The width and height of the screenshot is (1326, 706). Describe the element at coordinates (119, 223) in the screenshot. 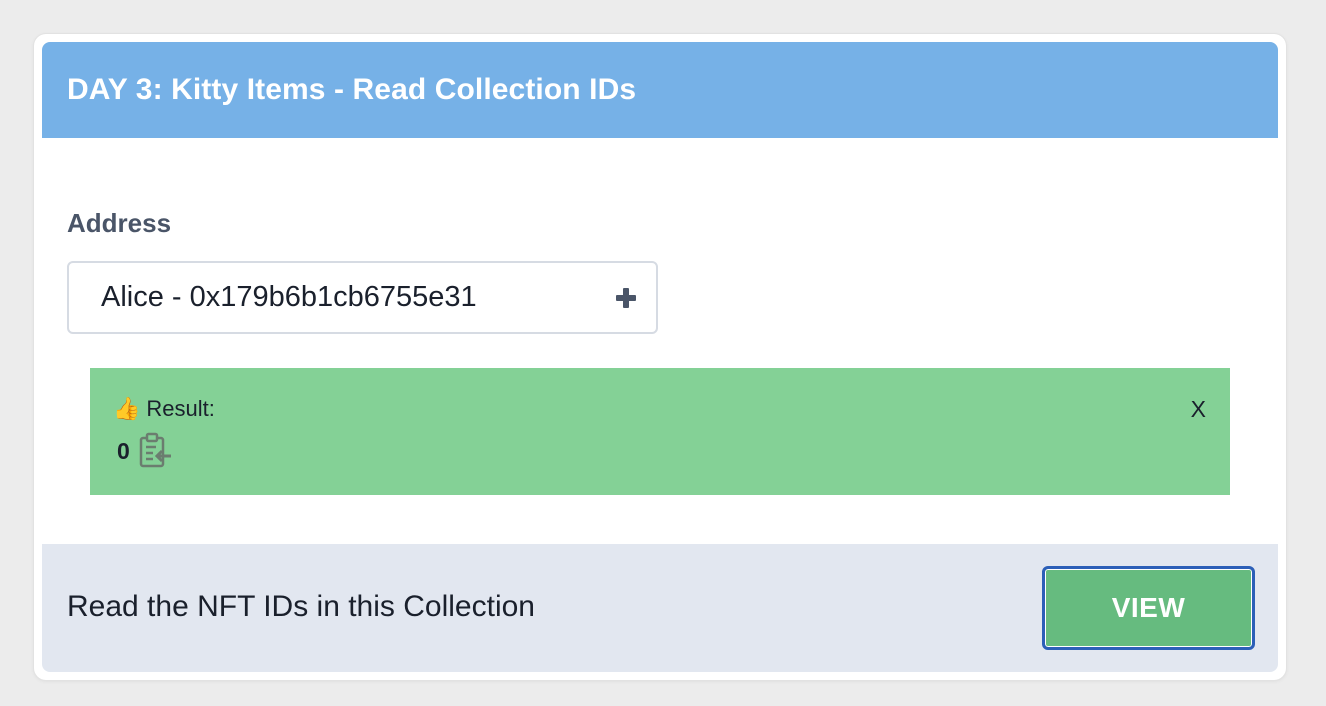

I see `address-label: Address` at that location.